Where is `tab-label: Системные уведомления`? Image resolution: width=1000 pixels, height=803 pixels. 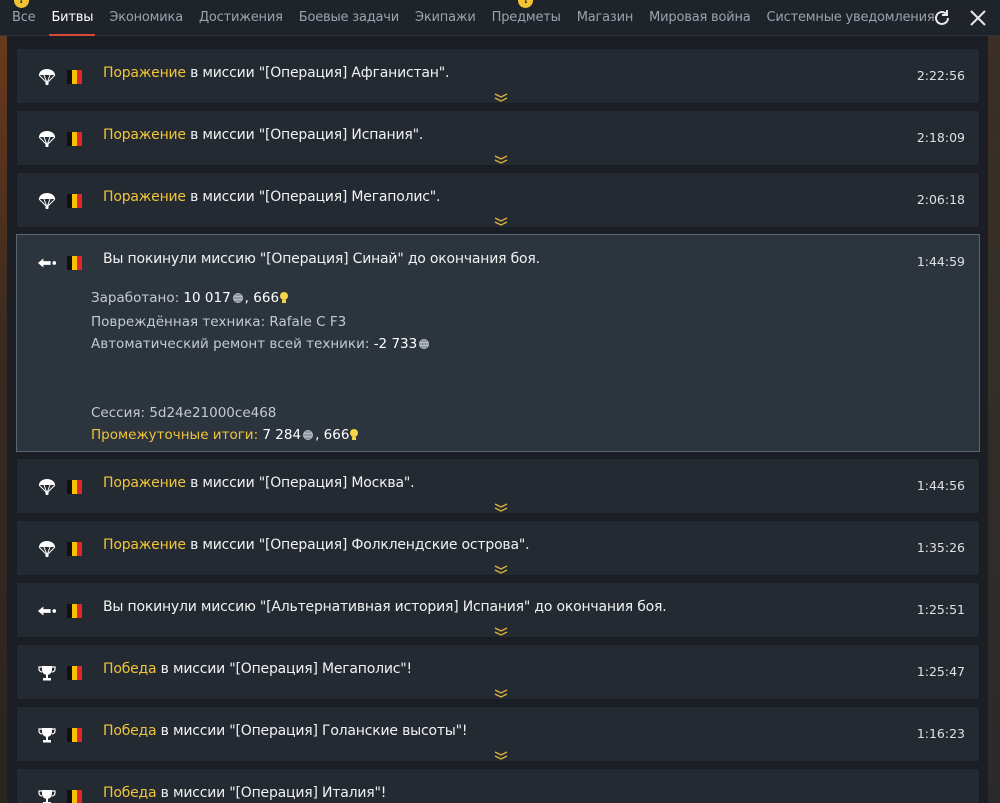 tab-label: Системные уведомления is located at coordinates (850, 17).